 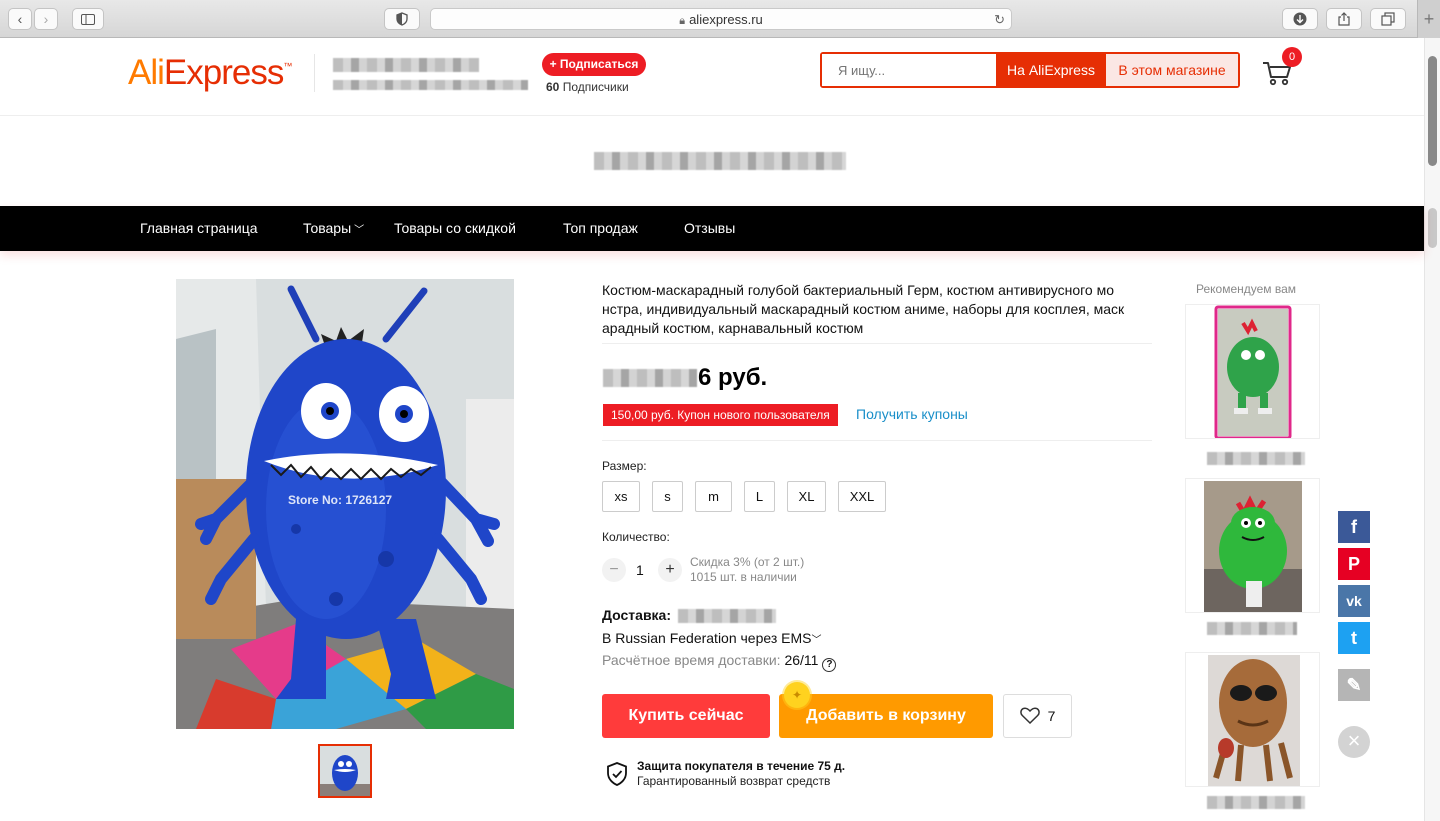 What do you see at coordinates (797, 695) in the screenshot?
I see `cursor-highlight-icon: ✦` at bounding box center [797, 695].